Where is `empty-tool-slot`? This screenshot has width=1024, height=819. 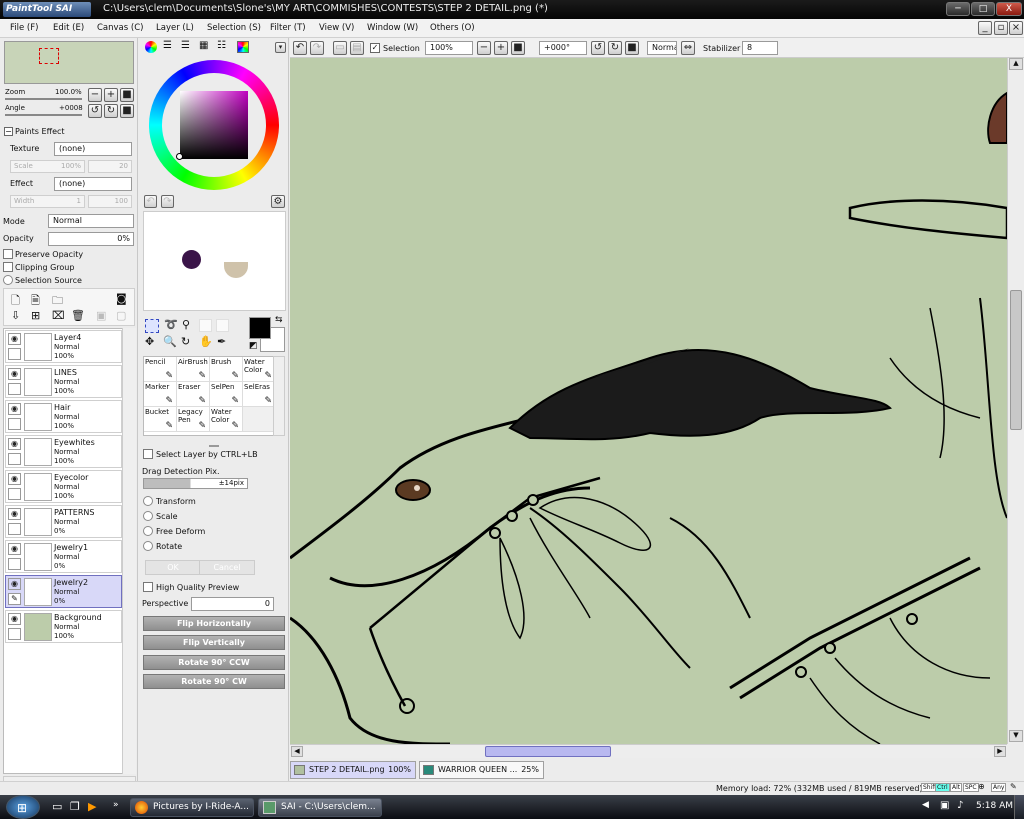
empty-tool-slot is located at coordinates (259, 419).